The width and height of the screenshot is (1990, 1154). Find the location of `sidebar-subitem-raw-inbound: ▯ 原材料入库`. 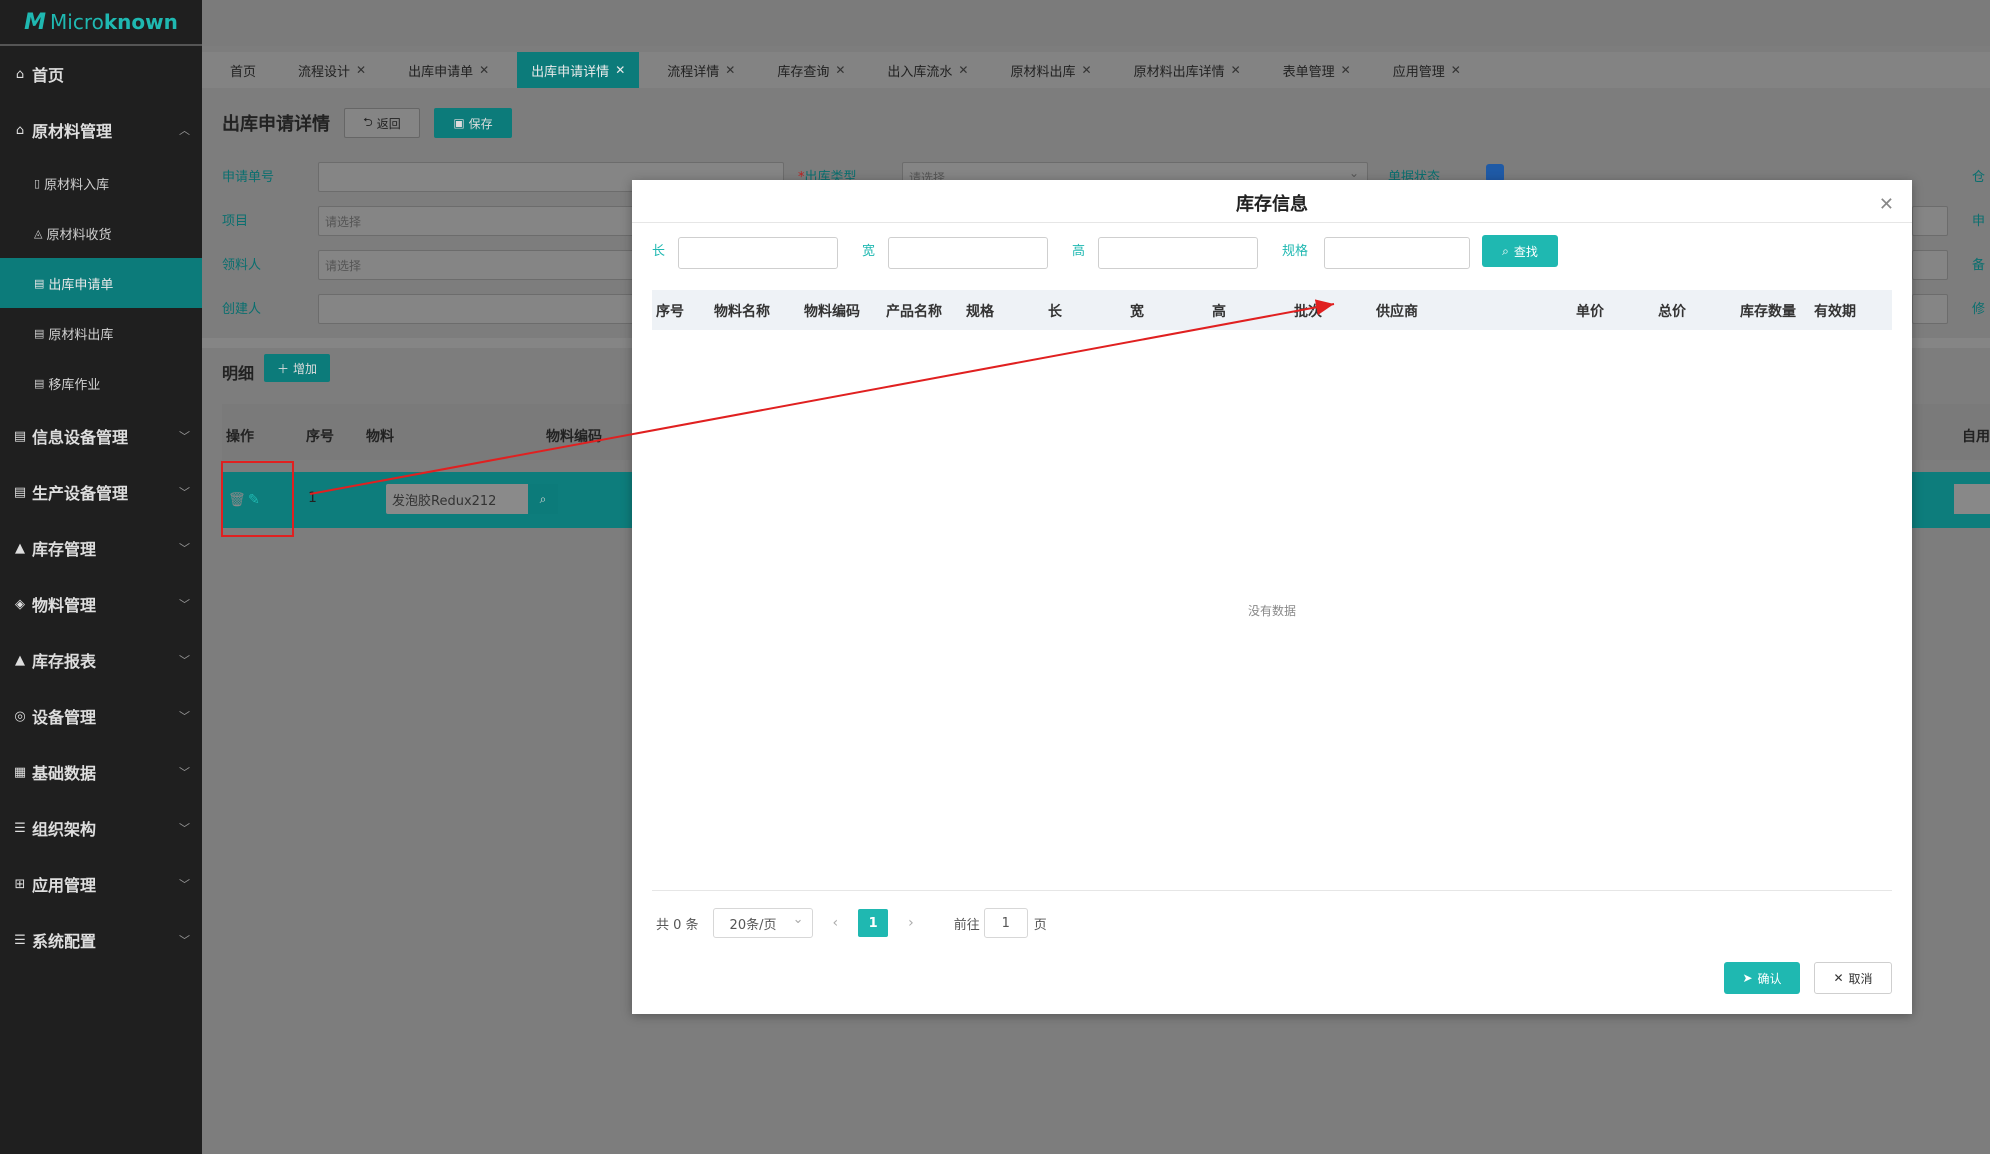

sidebar-subitem-raw-inbound: ▯ 原材料入库 is located at coordinates (101, 183).